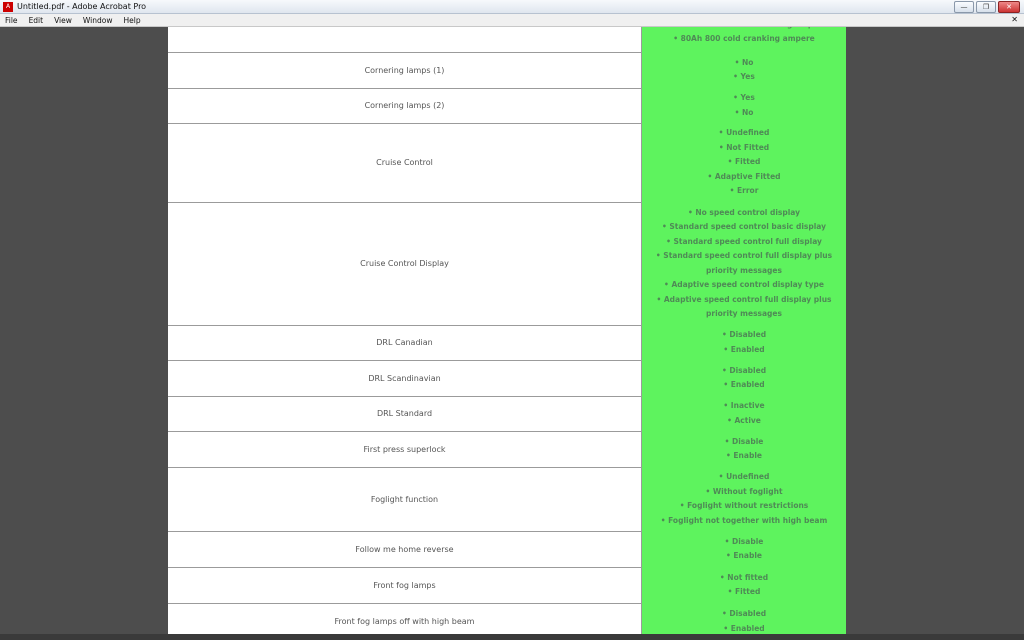 This screenshot has height=640, width=1024. Describe the element at coordinates (12, 20) in the screenshot. I see `menu-file: File` at that location.